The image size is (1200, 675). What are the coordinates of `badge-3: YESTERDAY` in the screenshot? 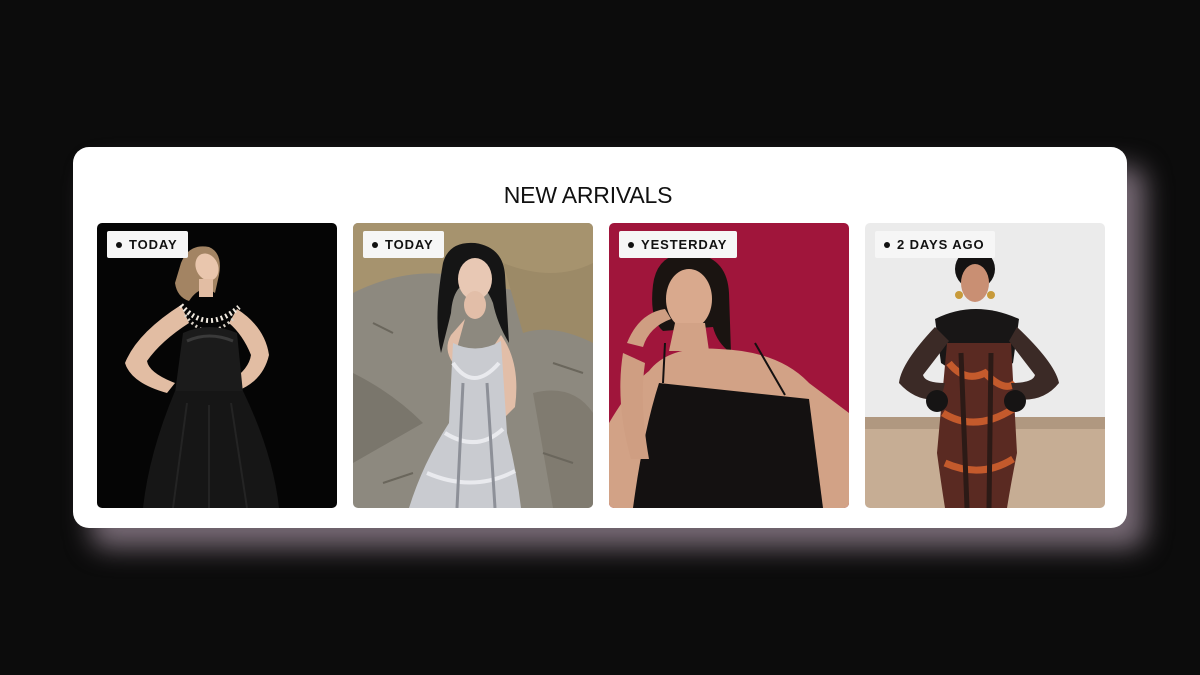 It's located at (678, 244).